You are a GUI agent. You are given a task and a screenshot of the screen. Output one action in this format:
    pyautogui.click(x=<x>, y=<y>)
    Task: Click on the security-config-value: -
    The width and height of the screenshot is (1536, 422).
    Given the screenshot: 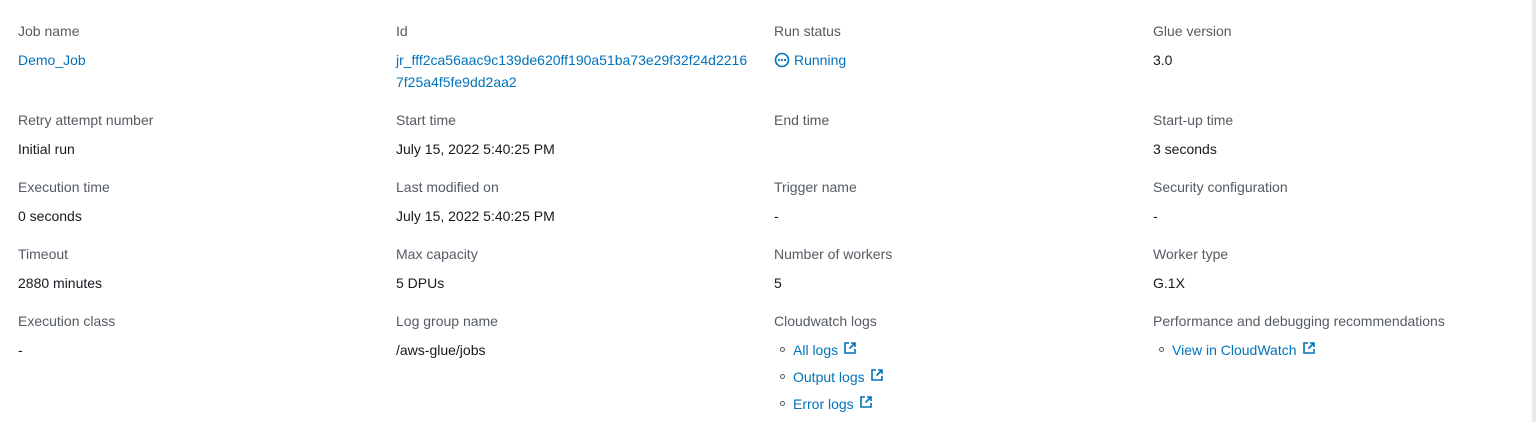 What is the action you would take?
    pyautogui.click(x=1155, y=216)
    